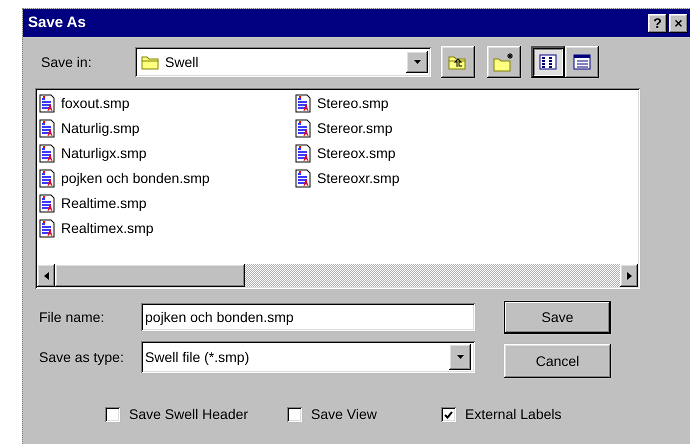 The height and width of the screenshot is (444, 690). I want to click on scroll-thumb, so click(150, 275).